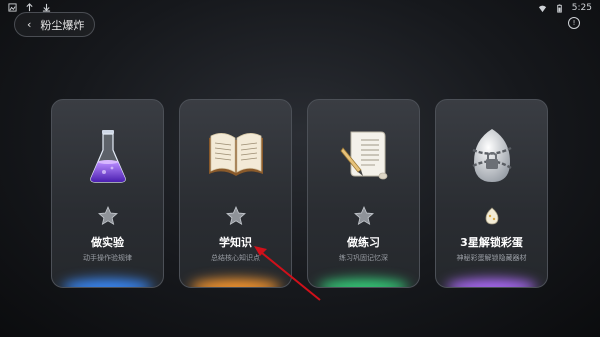  What do you see at coordinates (62, 25) in the screenshot?
I see `page-title: 粉尘爆炸` at bounding box center [62, 25].